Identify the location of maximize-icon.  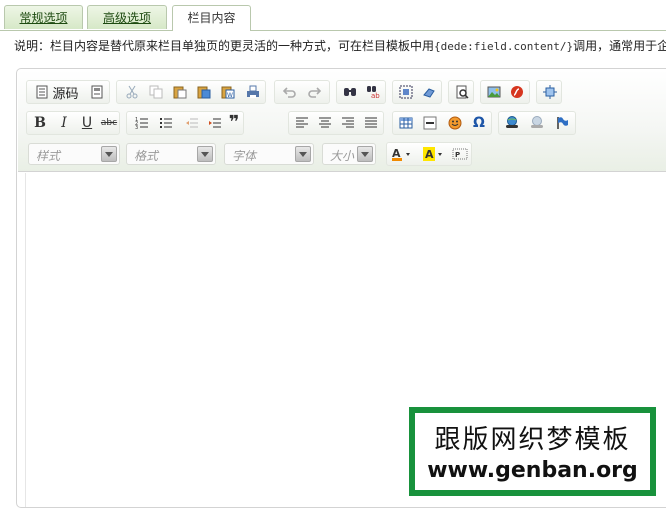
(550, 92).